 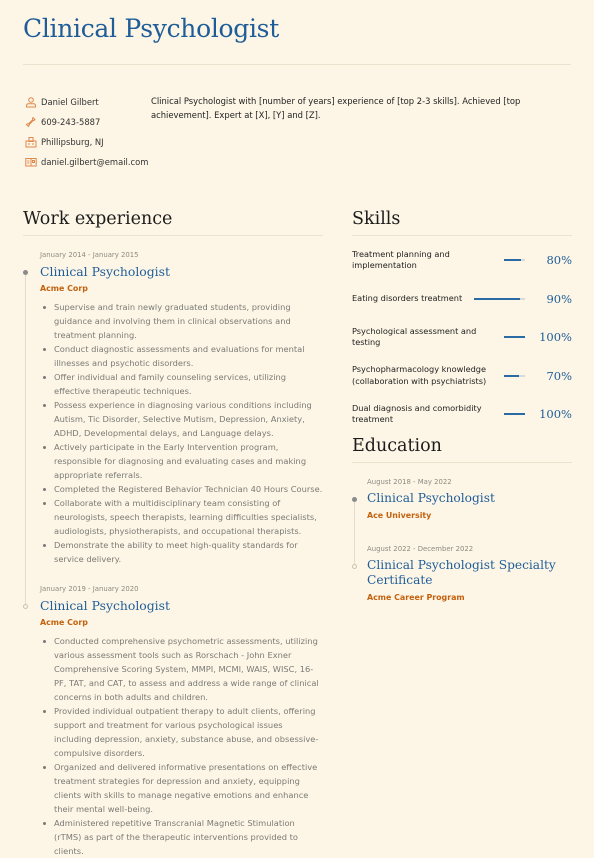 I want to click on email-icon, so click(x=31, y=162).